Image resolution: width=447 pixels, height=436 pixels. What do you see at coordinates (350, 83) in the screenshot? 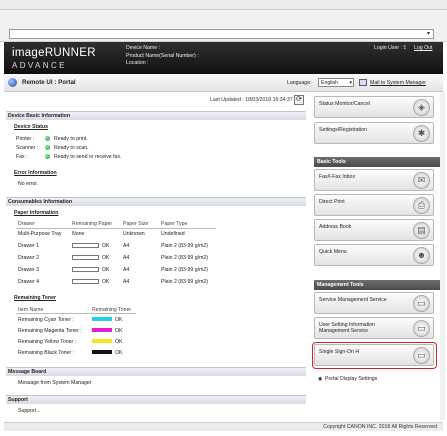
I see `chevron-down-icon: ▾` at bounding box center [350, 83].